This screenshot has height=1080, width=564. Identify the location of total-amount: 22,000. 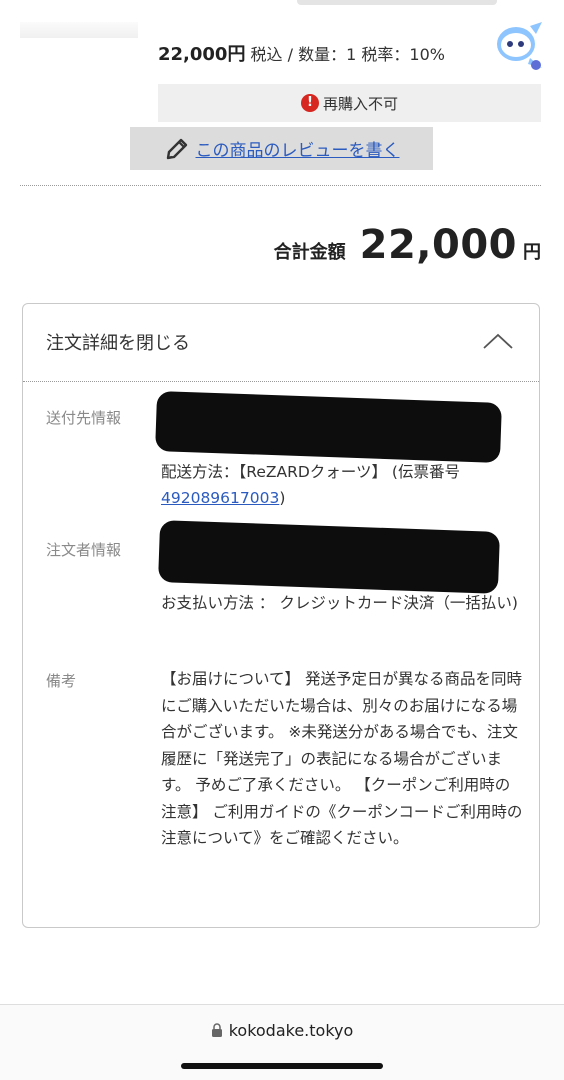
(438, 245).